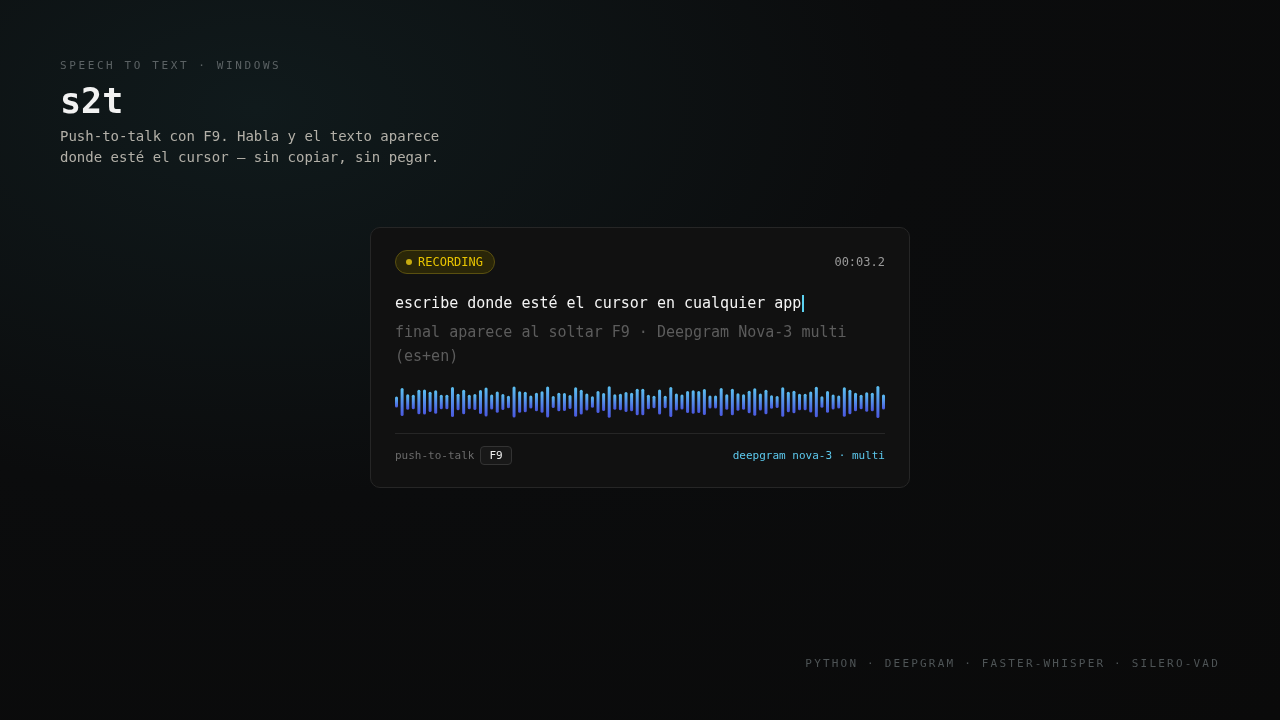  I want to click on hotkey-label: push-to-talk, so click(435, 455).